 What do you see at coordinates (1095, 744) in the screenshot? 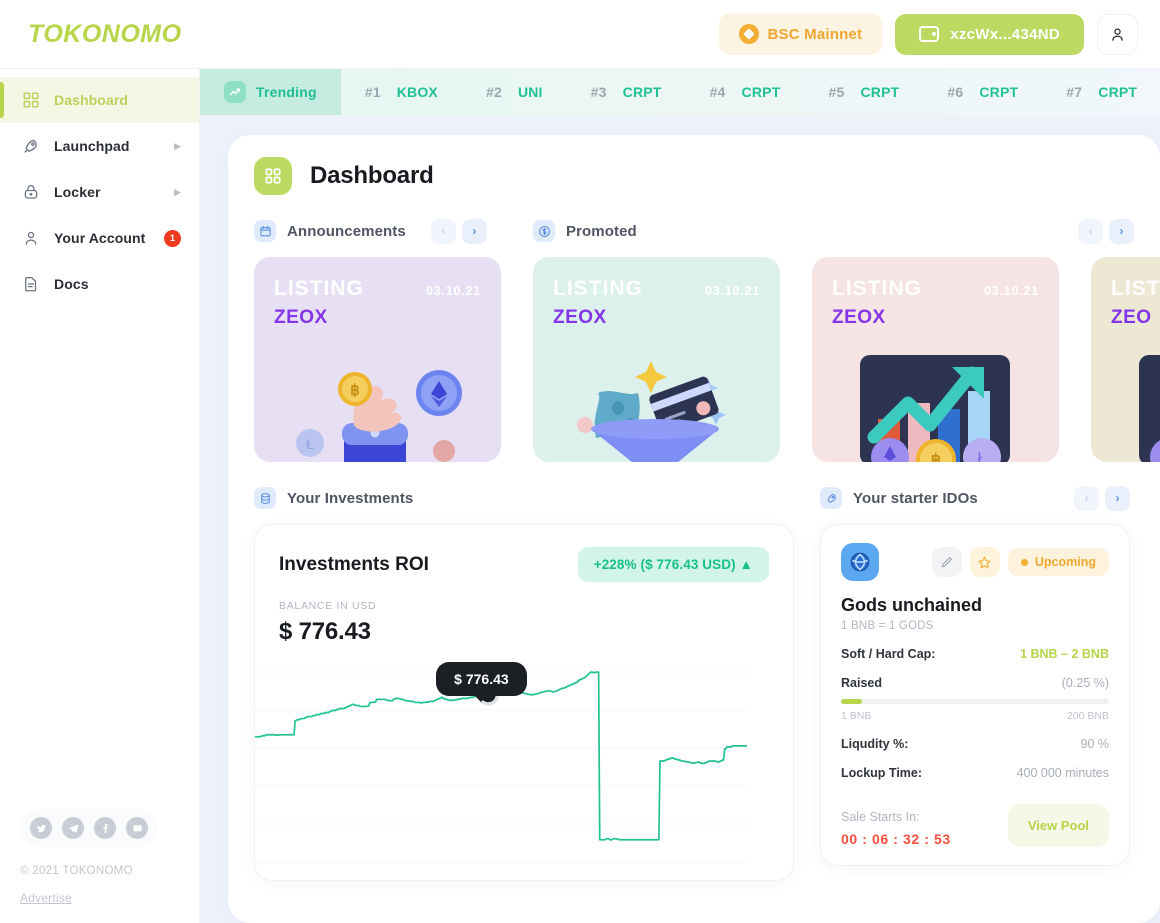
I see `row-value: 90 %` at bounding box center [1095, 744].